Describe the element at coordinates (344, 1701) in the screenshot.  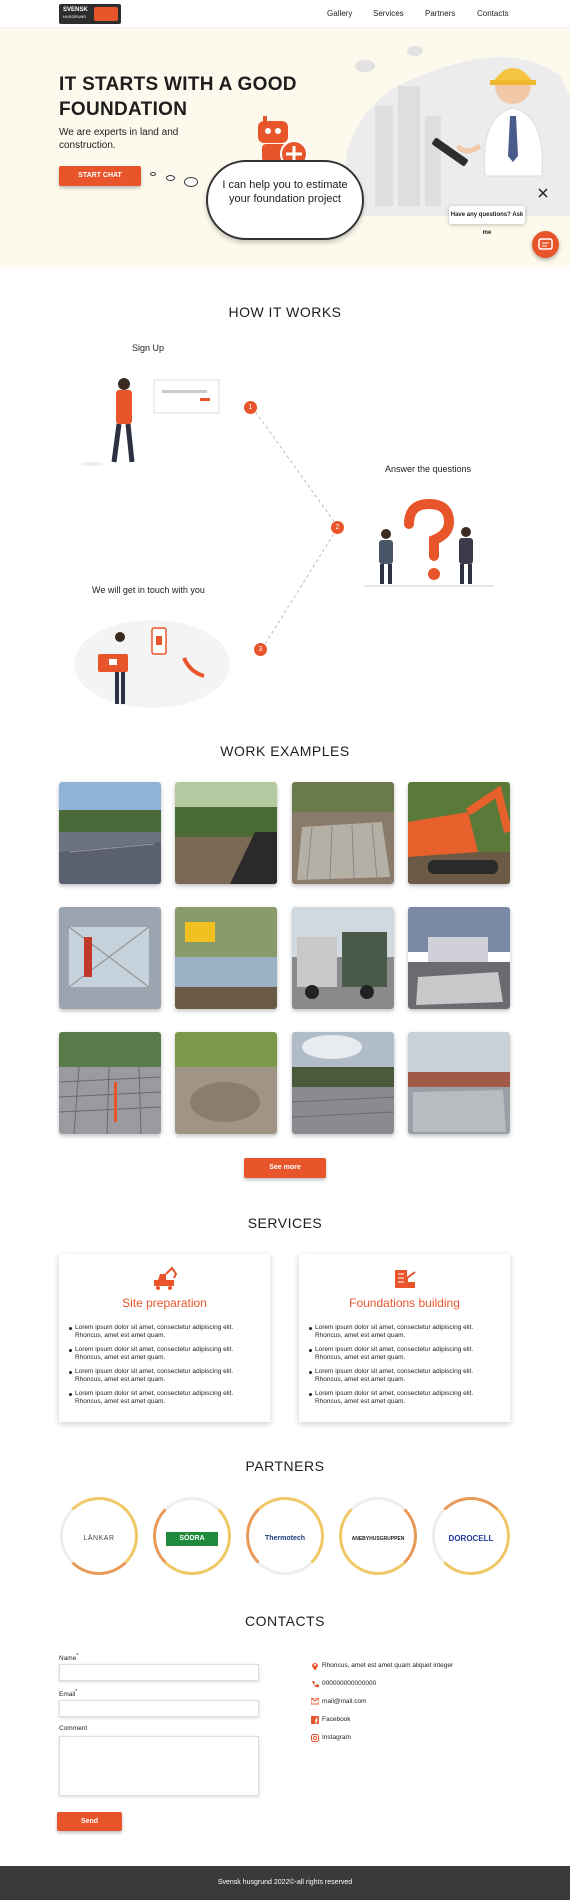
I see `contact-email: mail@mail.com` at that location.